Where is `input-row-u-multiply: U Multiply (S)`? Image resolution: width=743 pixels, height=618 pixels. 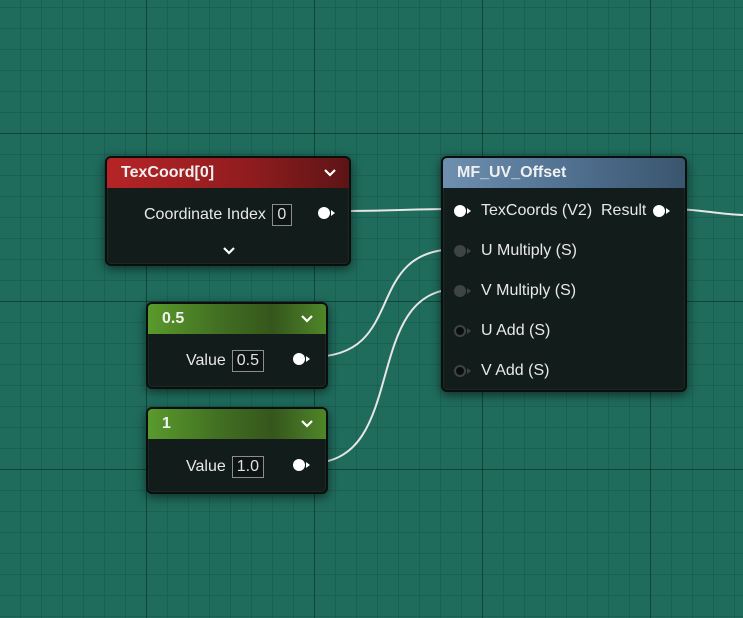
input-row-u-multiply: U Multiply (S) is located at coordinates (515, 251).